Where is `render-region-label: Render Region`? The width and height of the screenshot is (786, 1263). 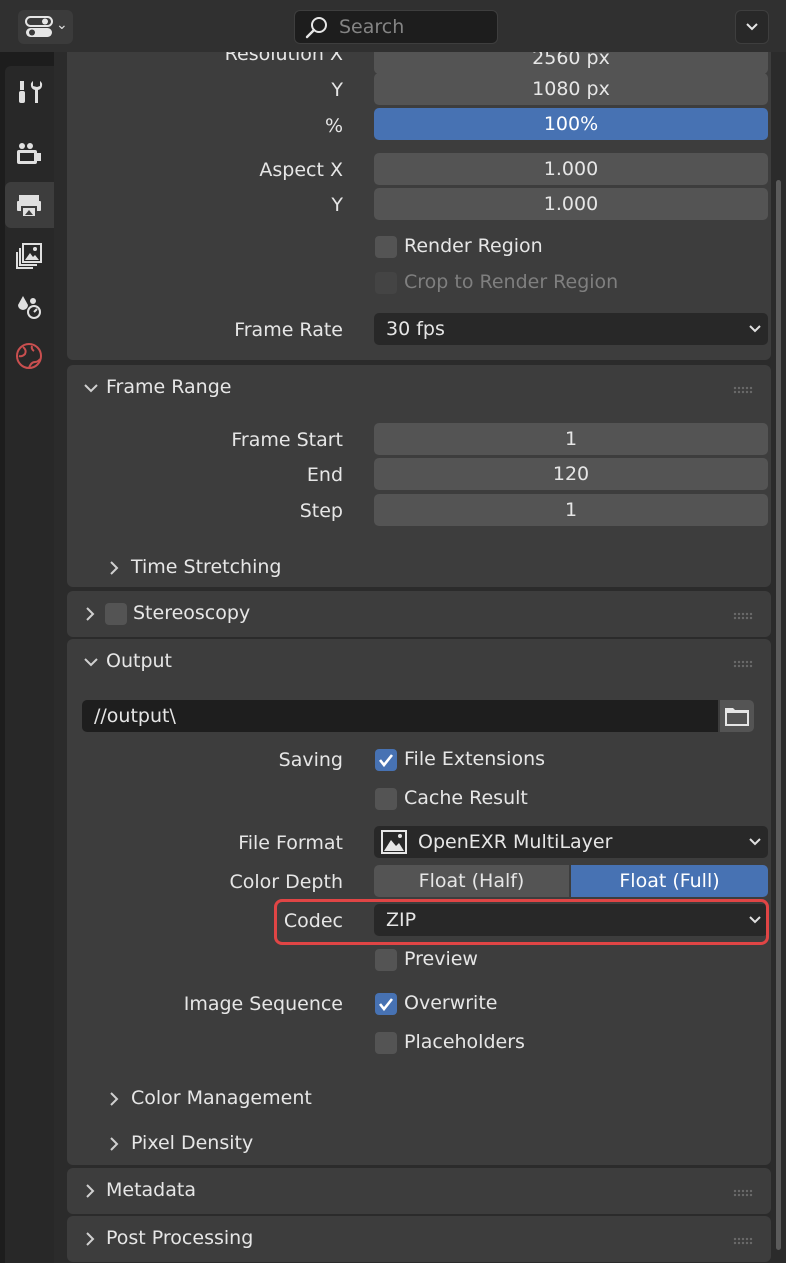 render-region-label: Render Region is located at coordinates (473, 246).